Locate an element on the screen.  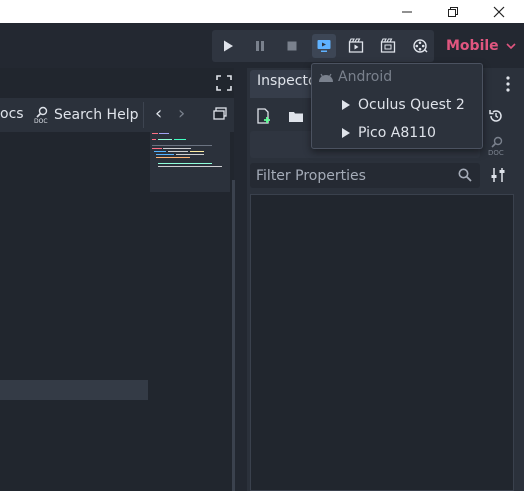
history-icon is located at coordinates (495, 116).